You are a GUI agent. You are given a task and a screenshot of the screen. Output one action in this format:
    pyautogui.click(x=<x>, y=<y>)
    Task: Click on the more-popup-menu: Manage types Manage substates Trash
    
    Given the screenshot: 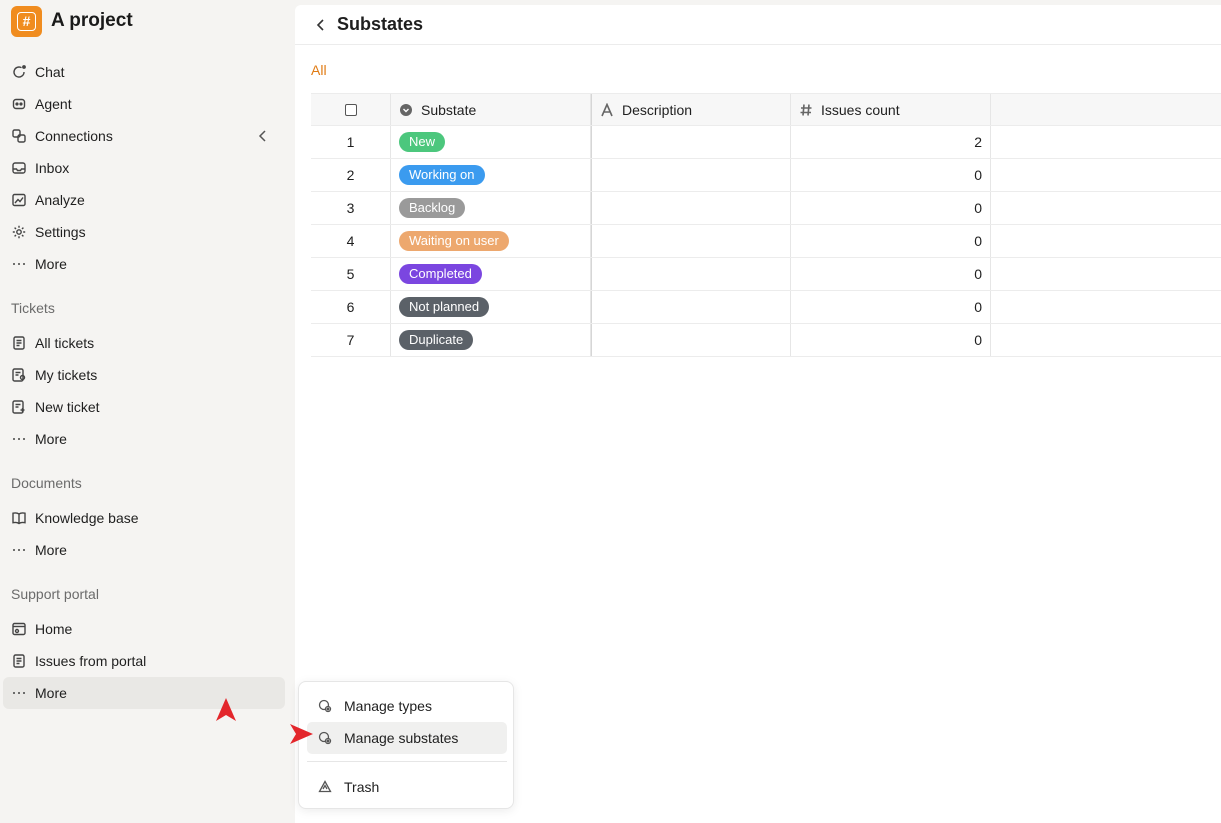 What is the action you would take?
    pyautogui.click(x=406, y=745)
    